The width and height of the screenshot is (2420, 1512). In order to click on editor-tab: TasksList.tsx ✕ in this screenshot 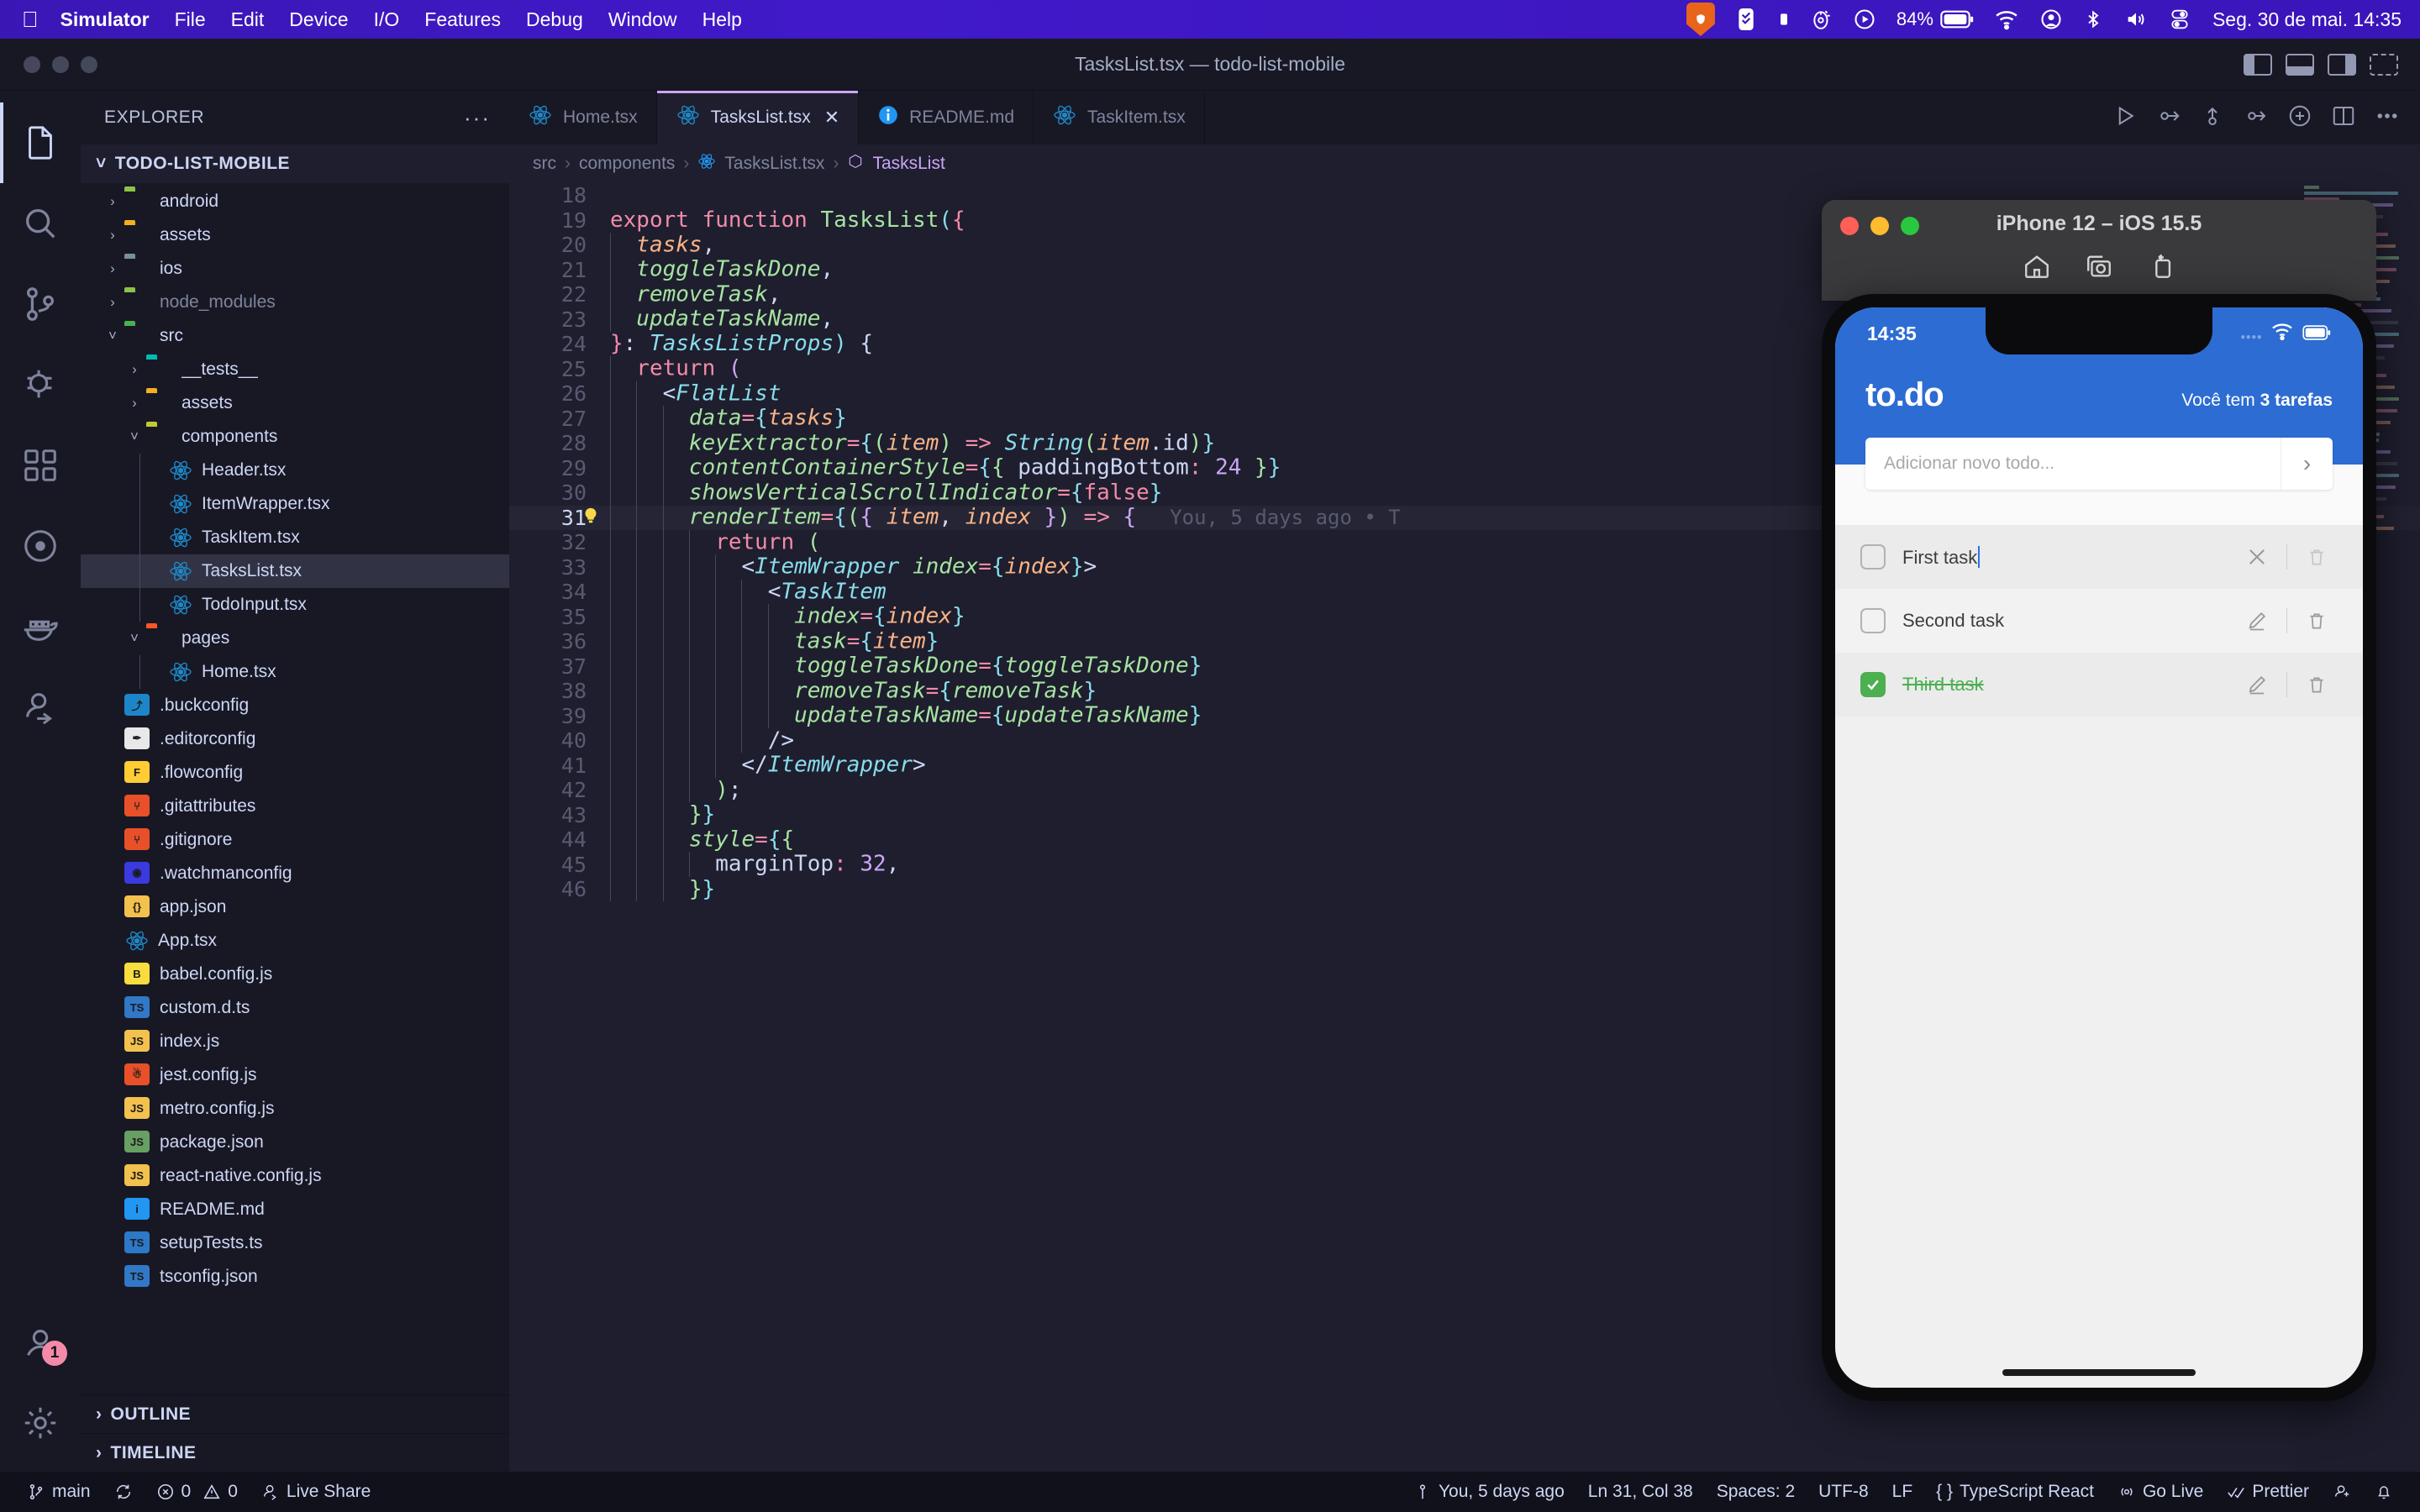, I will do `click(758, 117)`.